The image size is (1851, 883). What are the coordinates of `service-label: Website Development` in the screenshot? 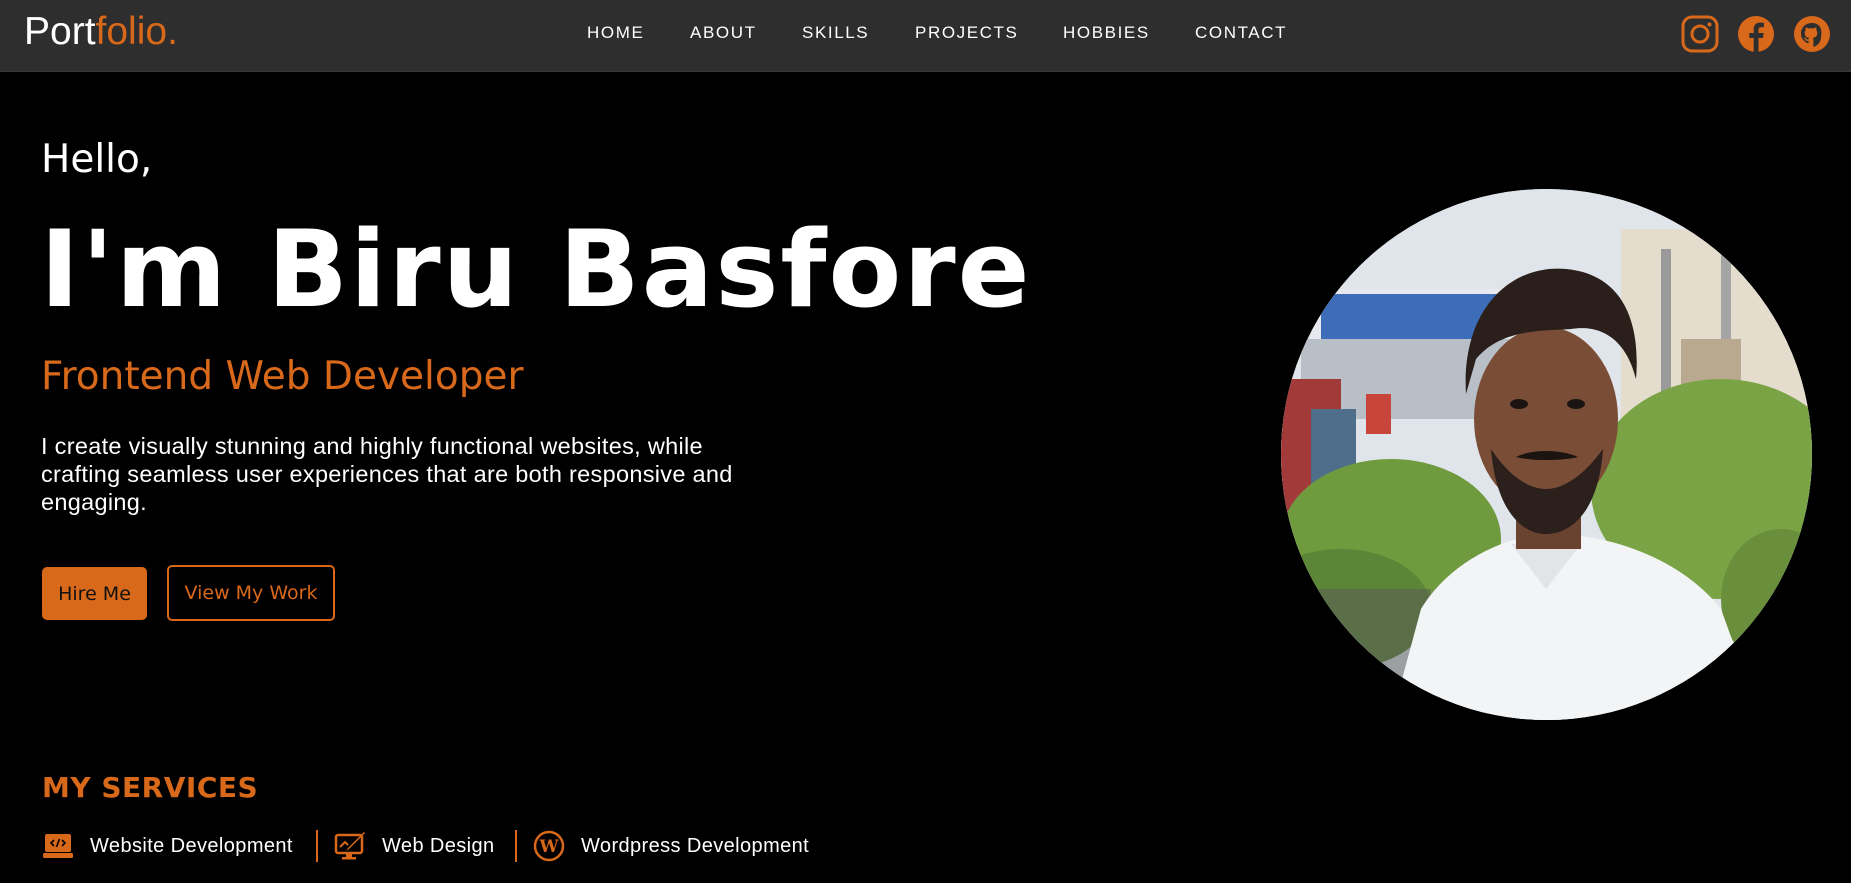 It's located at (191, 845).